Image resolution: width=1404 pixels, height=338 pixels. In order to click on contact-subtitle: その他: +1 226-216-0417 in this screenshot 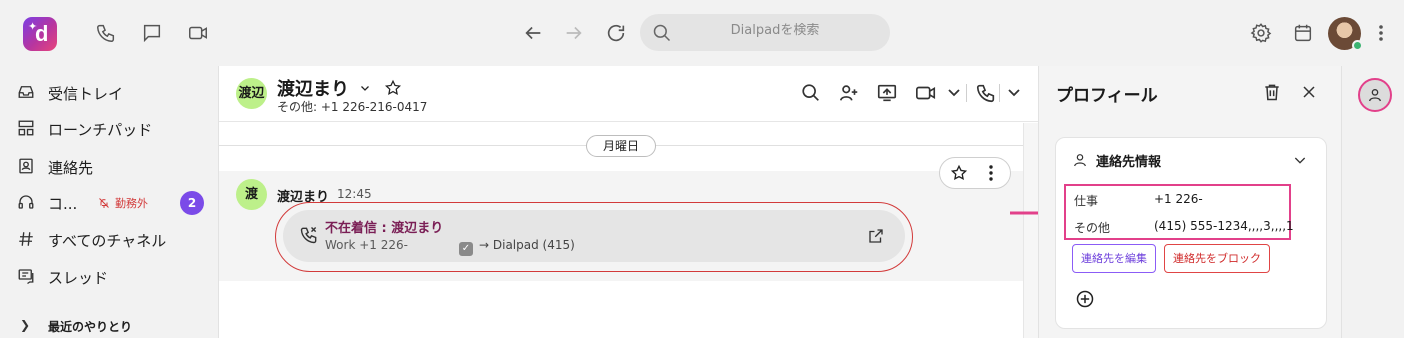, I will do `click(352, 107)`.